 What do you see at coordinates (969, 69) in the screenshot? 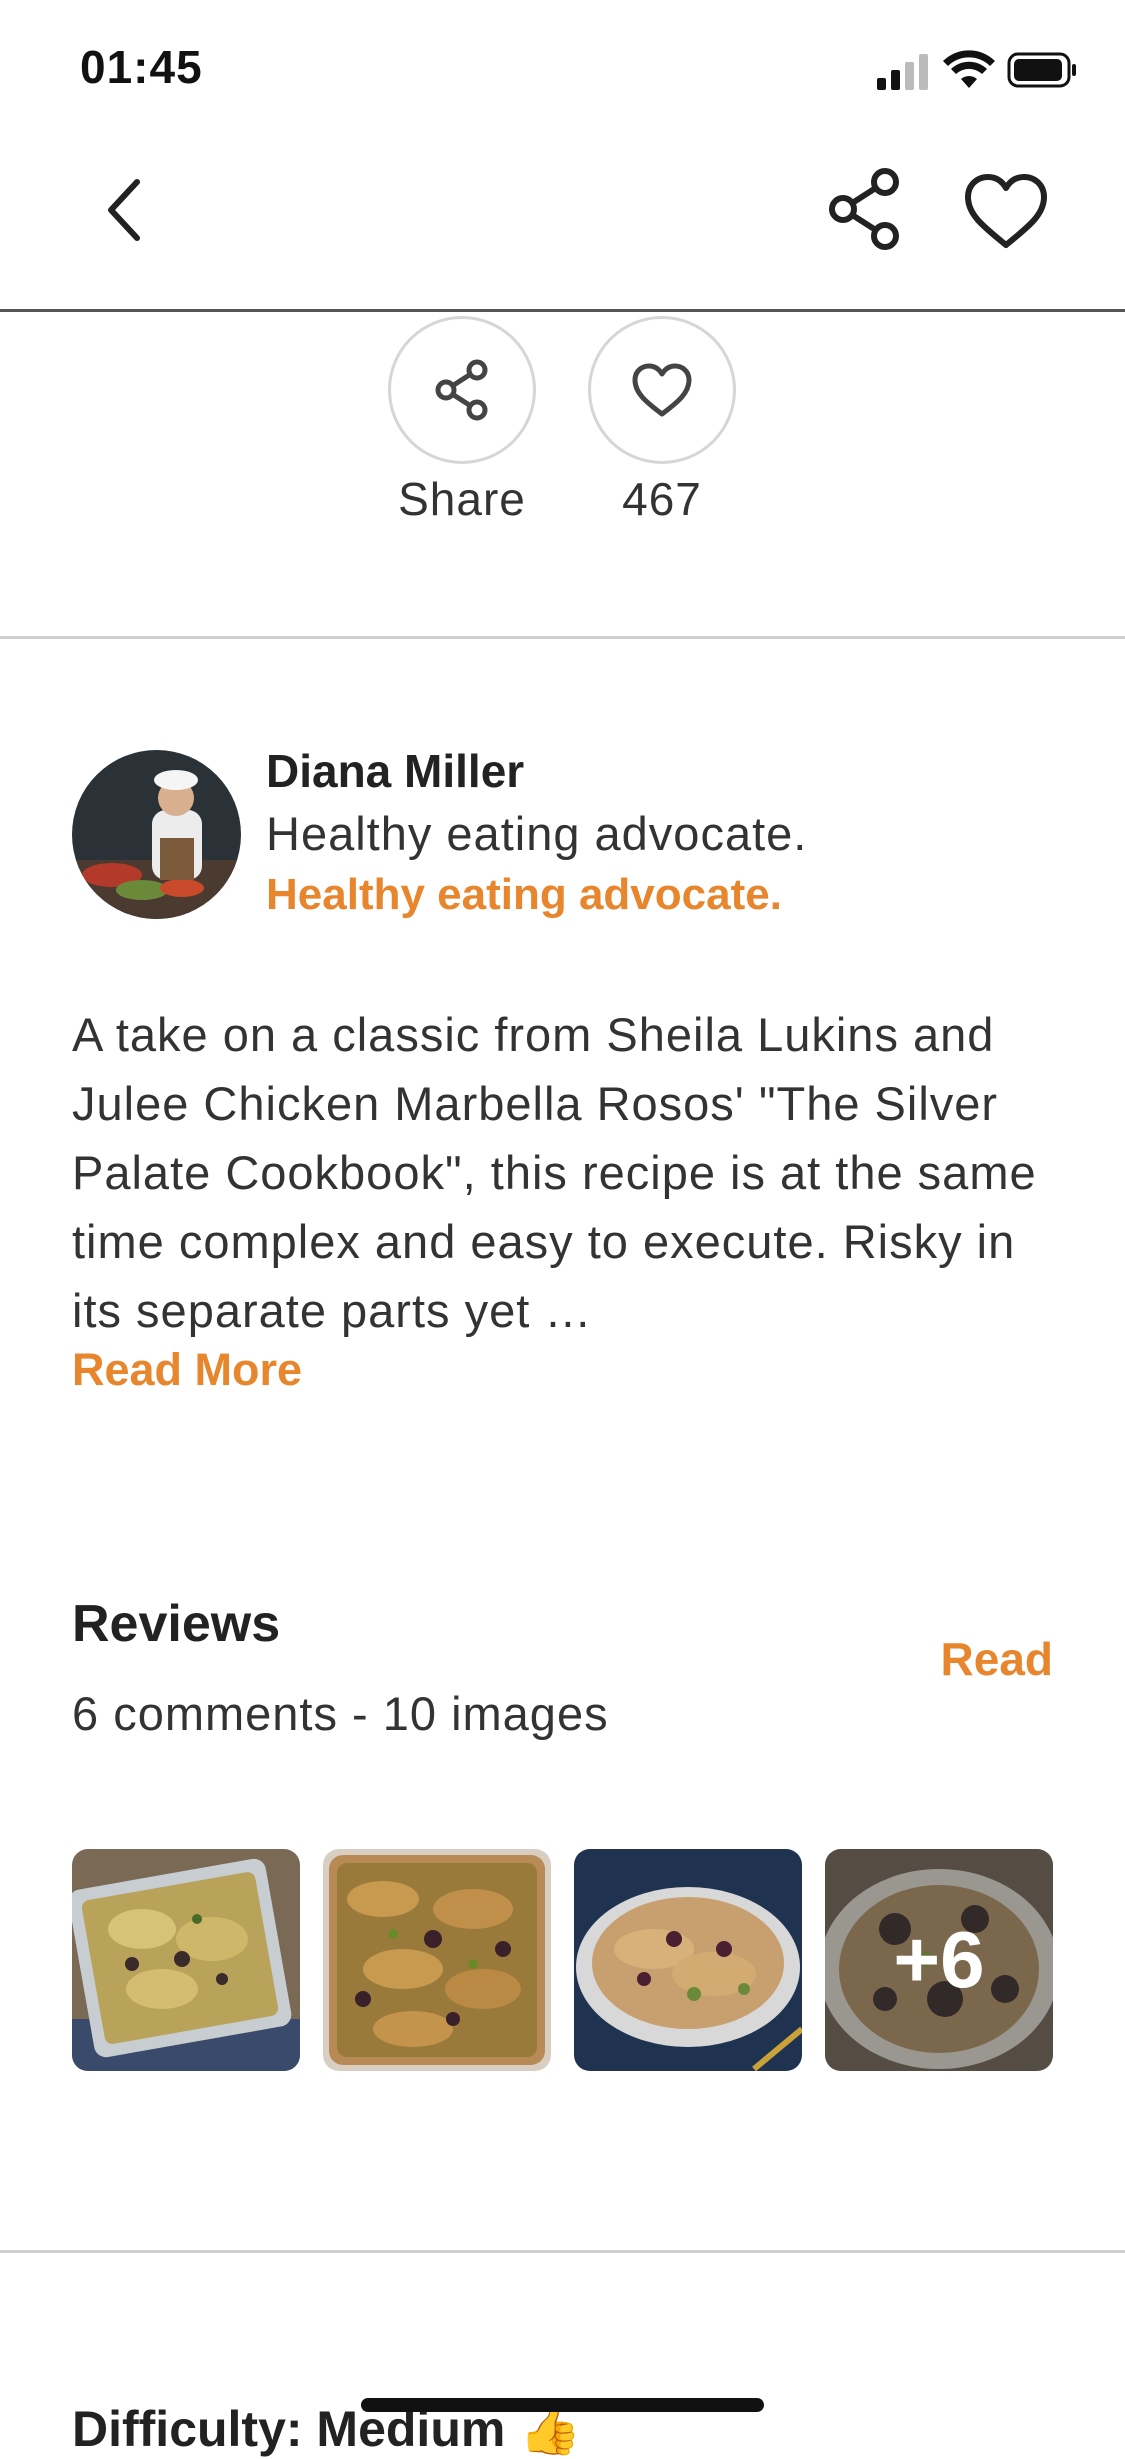
I see `wifi-icon` at bounding box center [969, 69].